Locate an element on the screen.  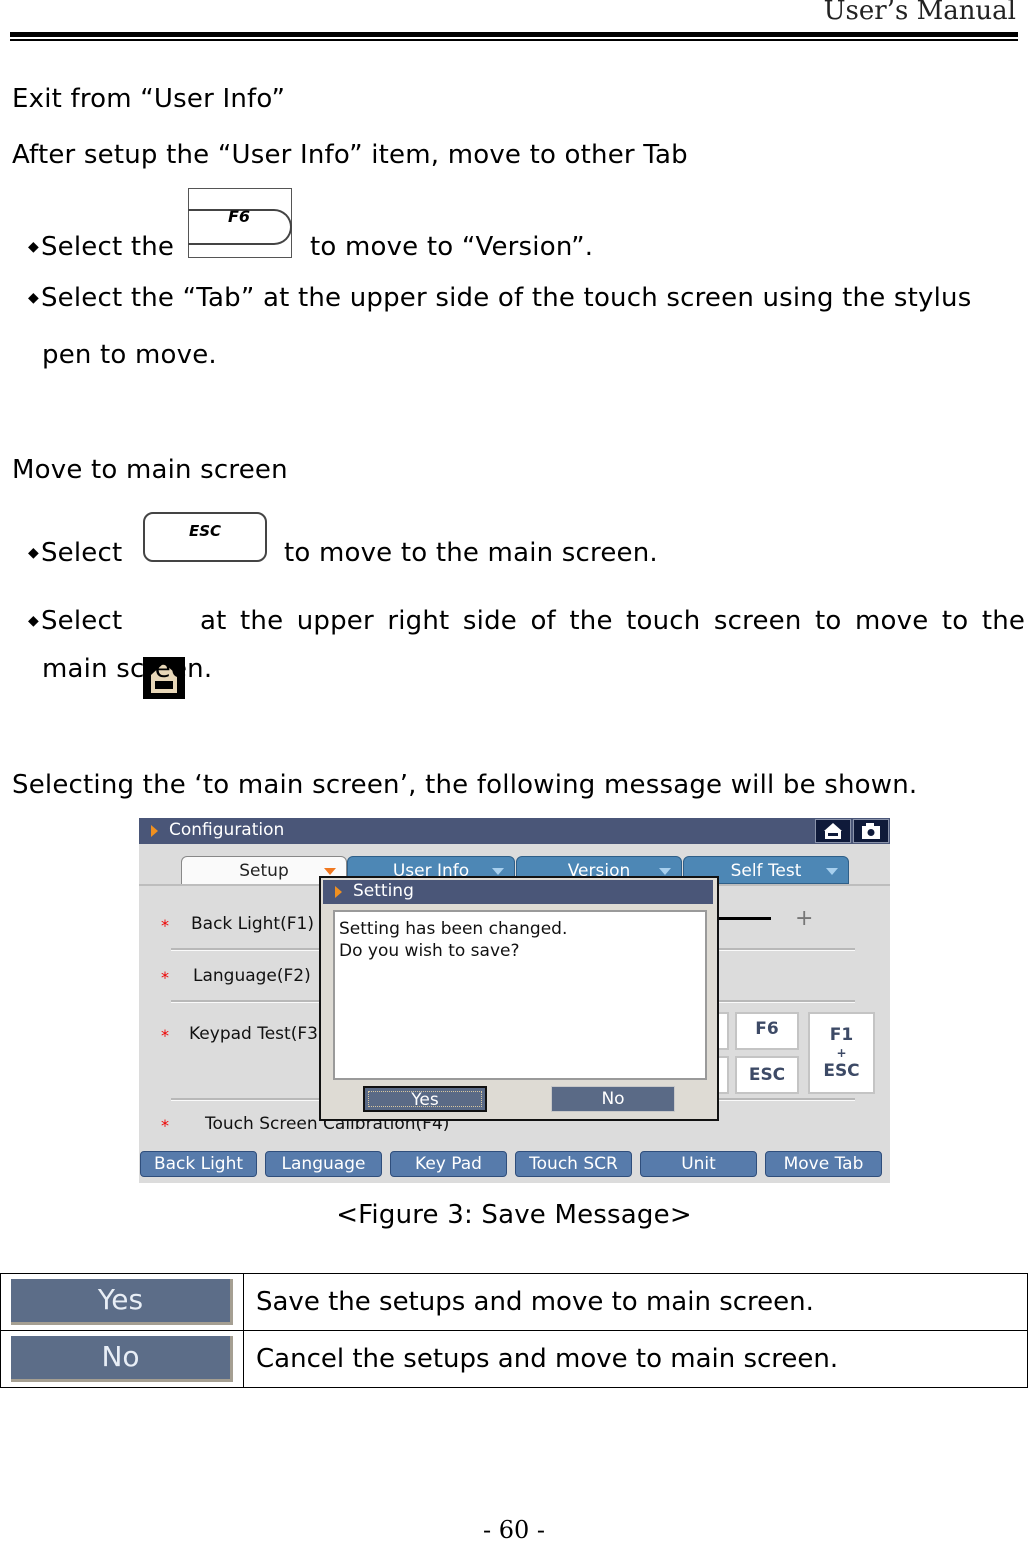
bullet-text-continued: pen to move. is located at coordinates (129, 355).